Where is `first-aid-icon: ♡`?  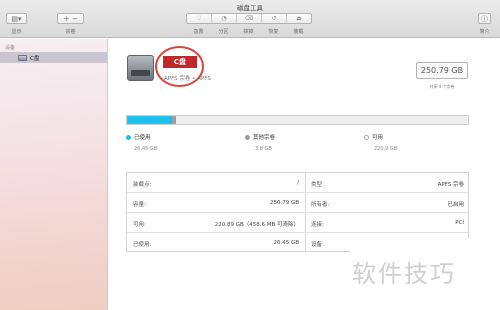 first-aid-icon: ♡ is located at coordinates (199, 18).